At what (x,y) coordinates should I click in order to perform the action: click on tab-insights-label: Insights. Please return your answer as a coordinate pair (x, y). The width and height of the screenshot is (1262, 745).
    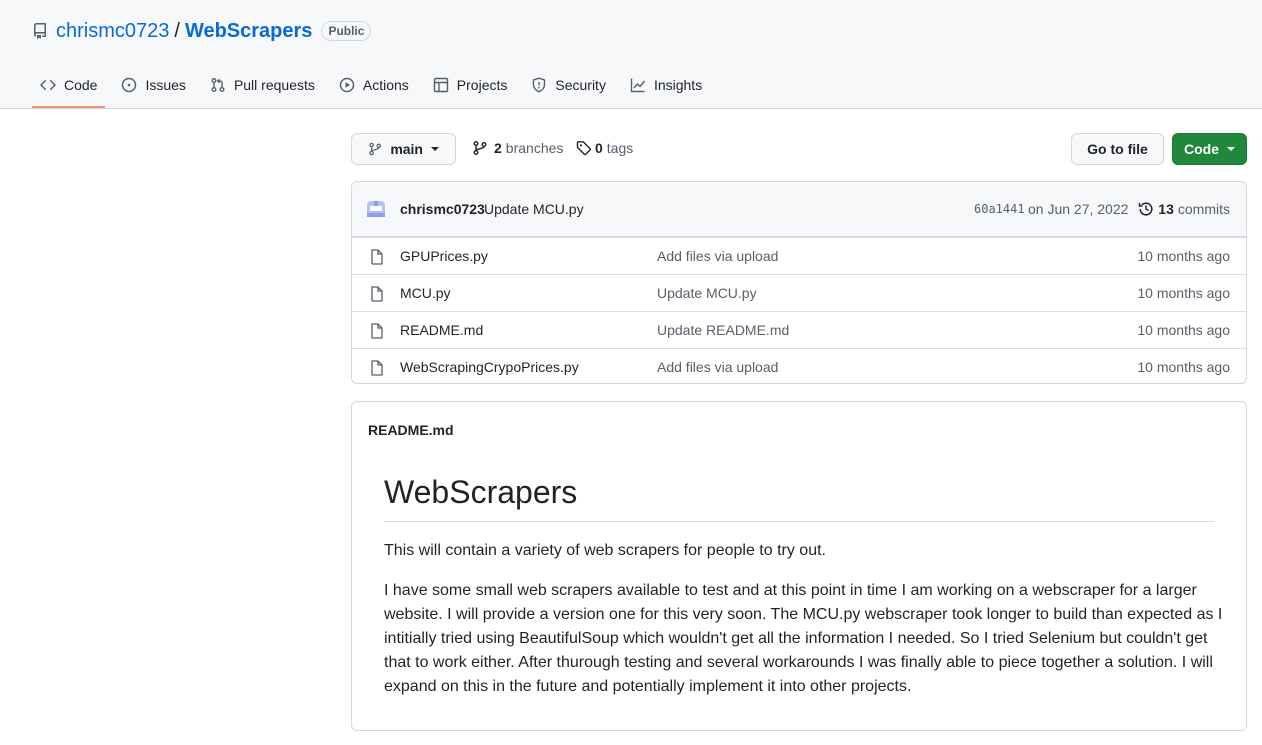
    Looking at the image, I should click on (678, 85).